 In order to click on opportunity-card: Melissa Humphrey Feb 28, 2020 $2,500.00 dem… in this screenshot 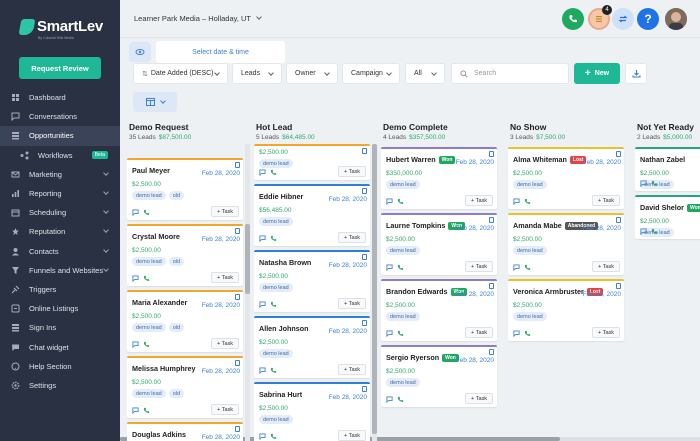, I will do `click(185, 387)`.